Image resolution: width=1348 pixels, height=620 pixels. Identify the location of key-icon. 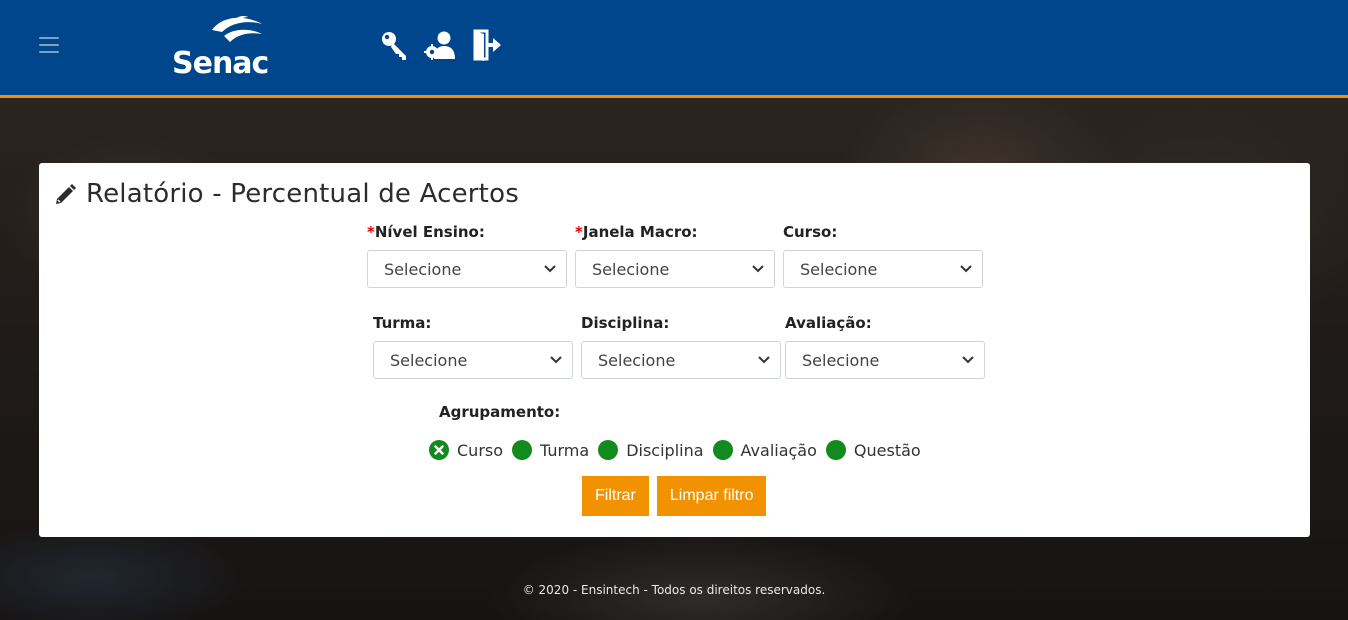
(395, 45).